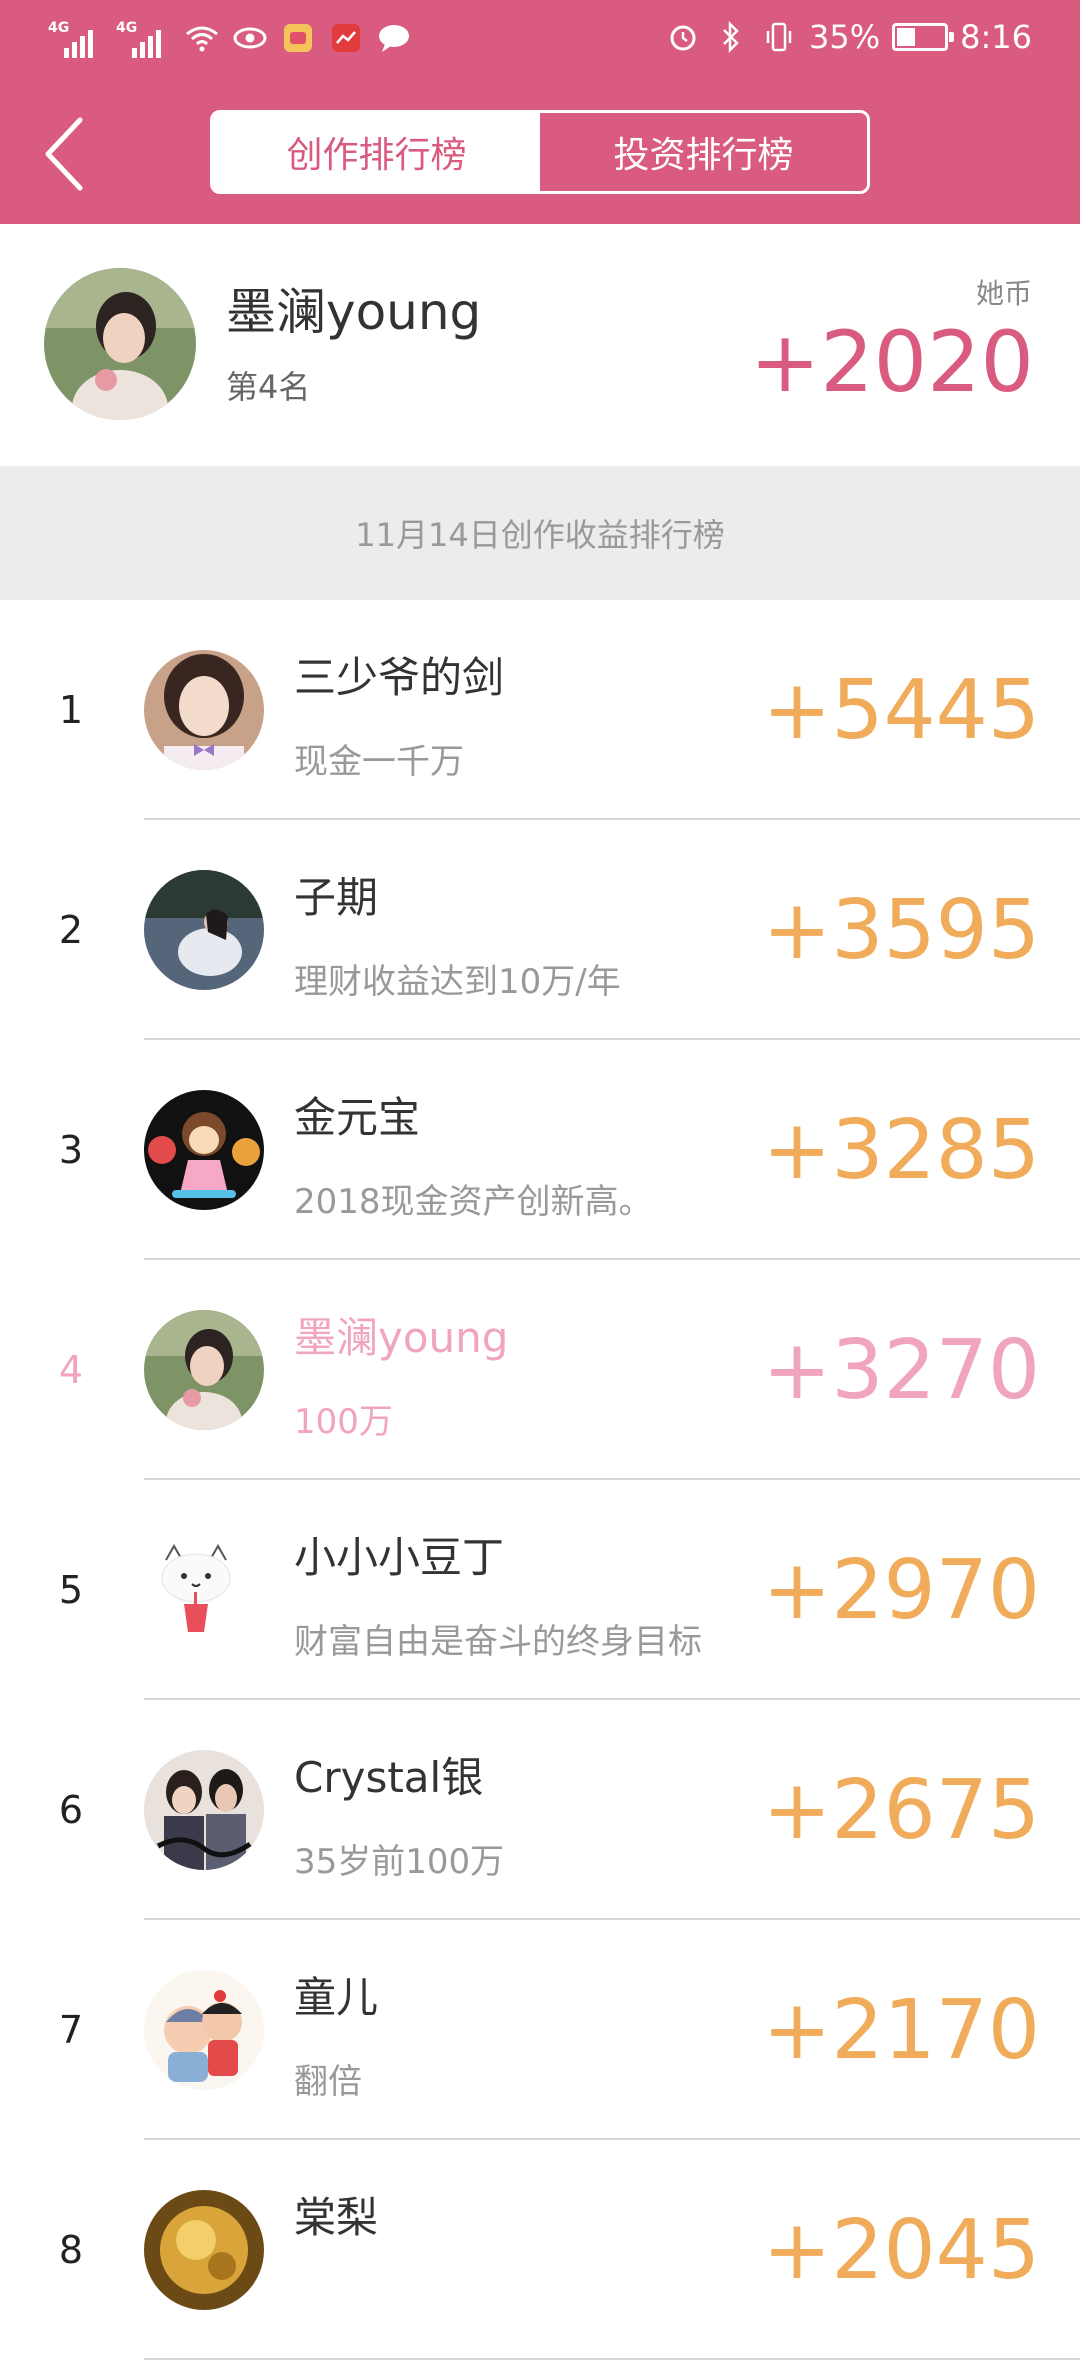 This screenshot has width=1080, height=2360. Describe the element at coordinates (399, 1557) in the screenshot. I see `user-name: 小小小豆丁` at that location.